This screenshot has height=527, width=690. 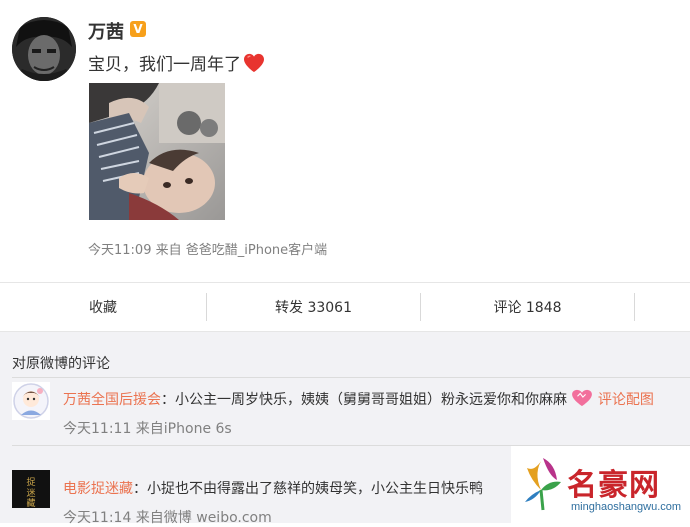 What do you see at coordinates (613, 485) in the screenshot?
I see `watermark-title: 名豪网` at bounding box center [613, 485].